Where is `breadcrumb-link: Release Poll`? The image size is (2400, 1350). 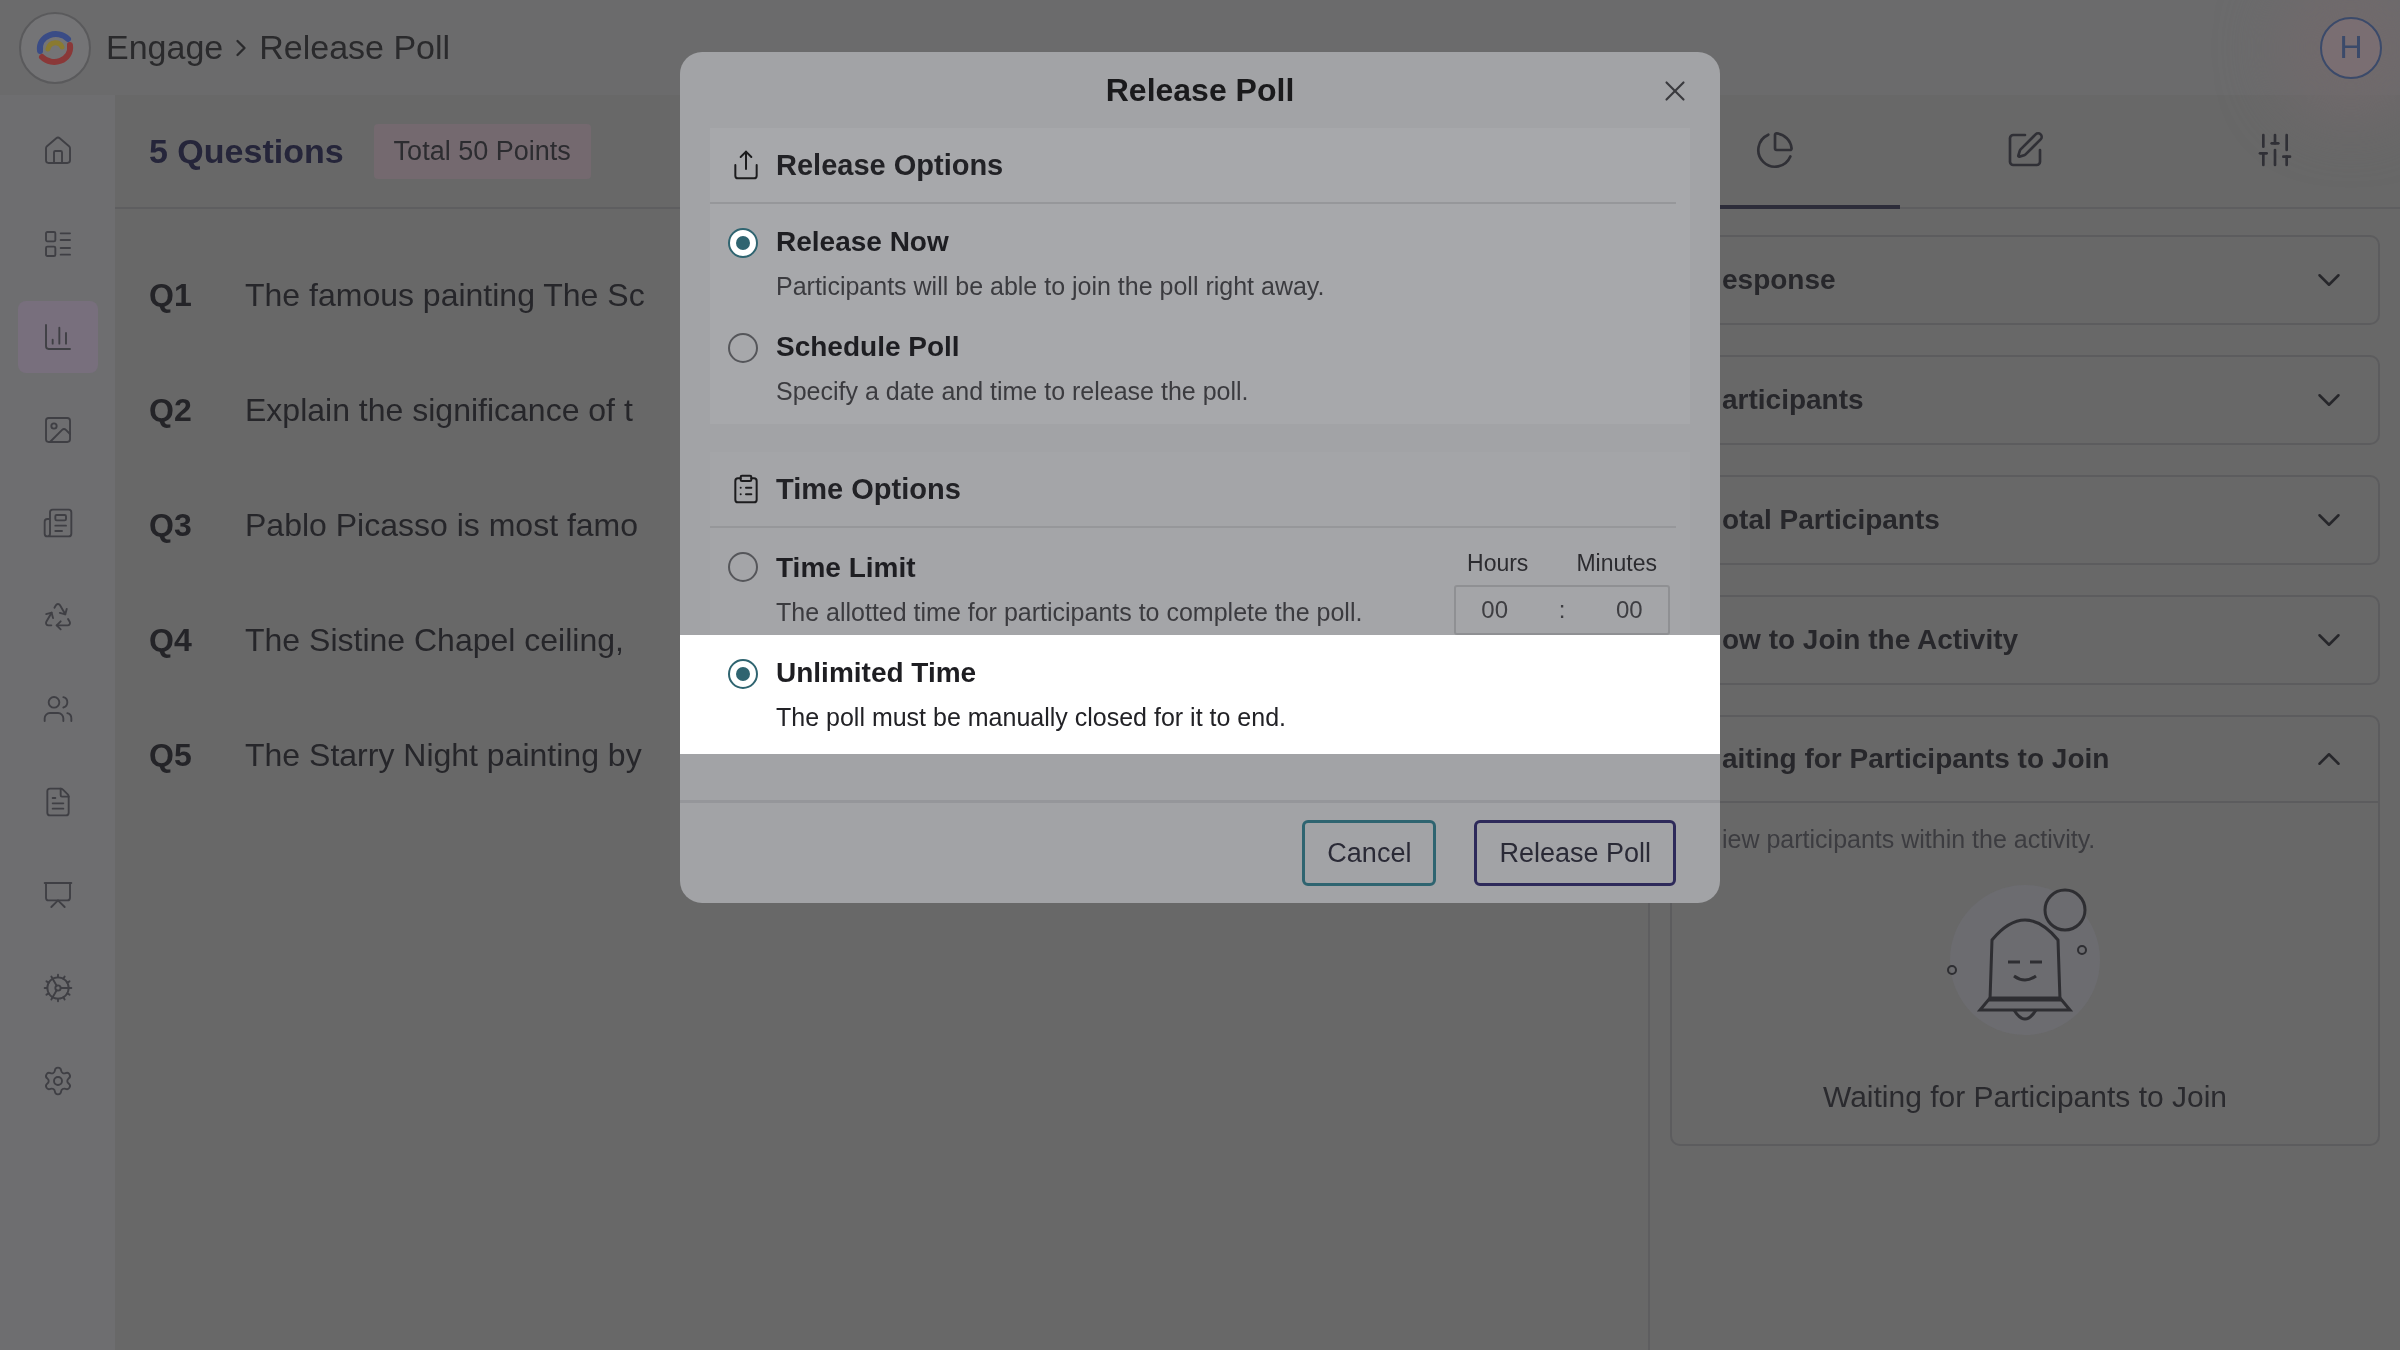 breadcrumb-link: Release Poll is located at coordinates (355, 47).